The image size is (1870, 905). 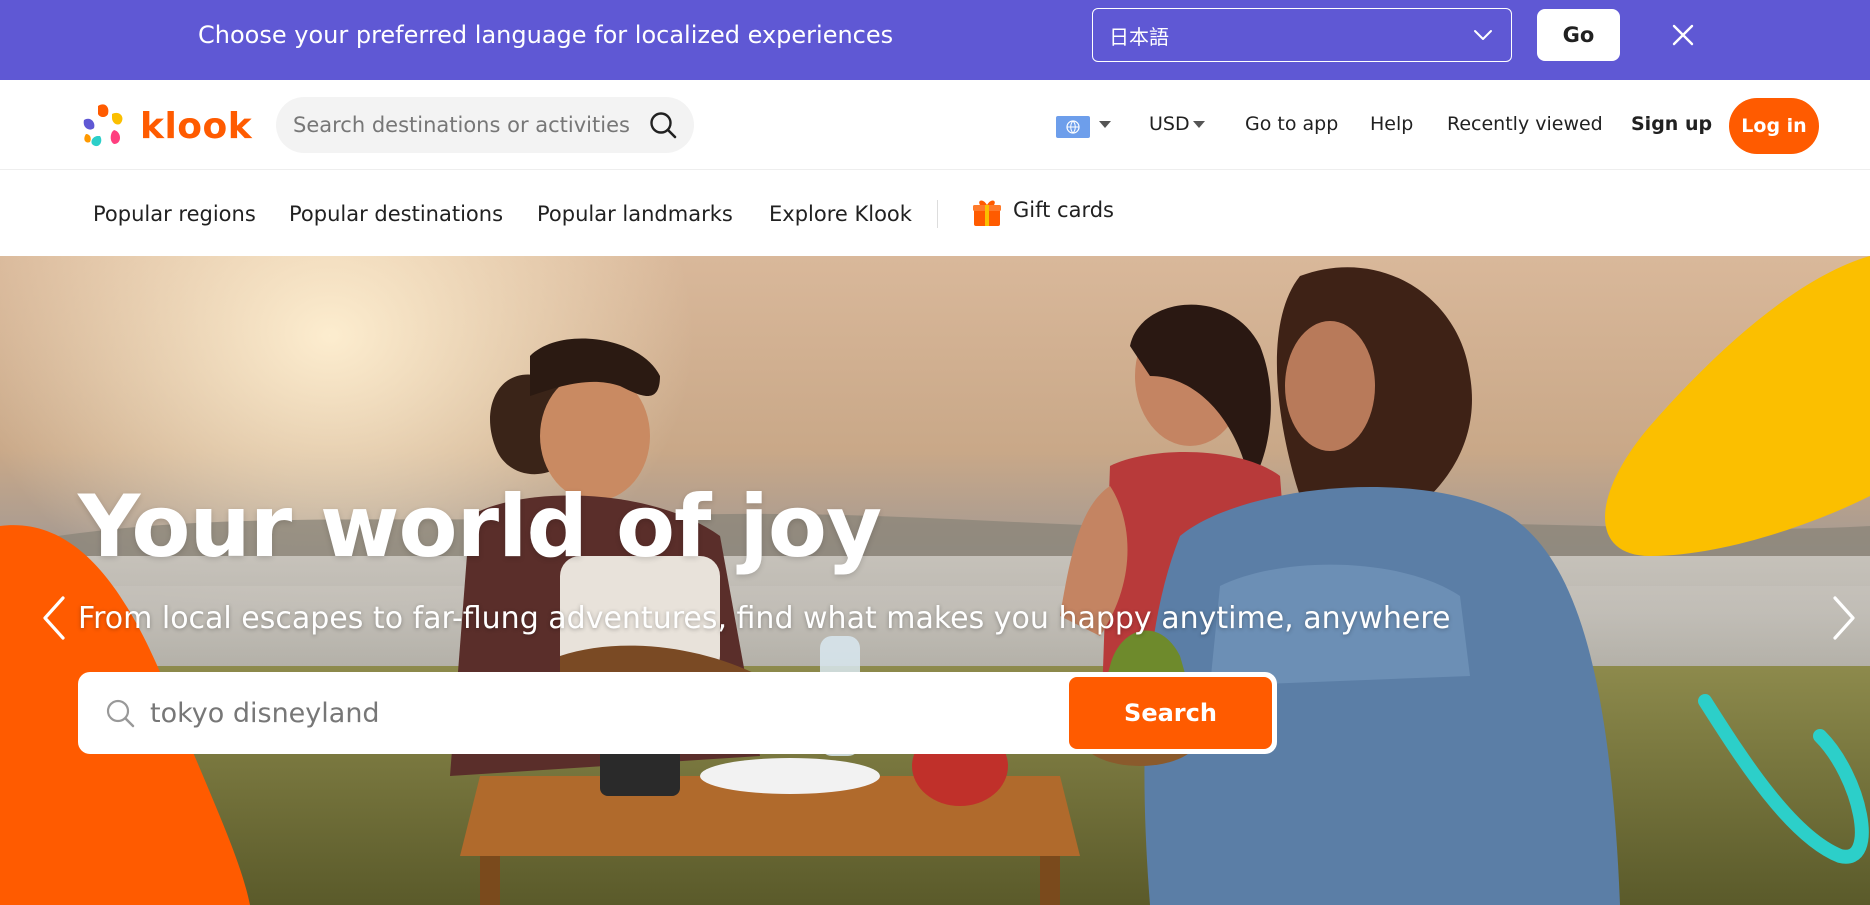 I want to click on nav-explore-klook: Explore Klook, so click(x=840, y=214).